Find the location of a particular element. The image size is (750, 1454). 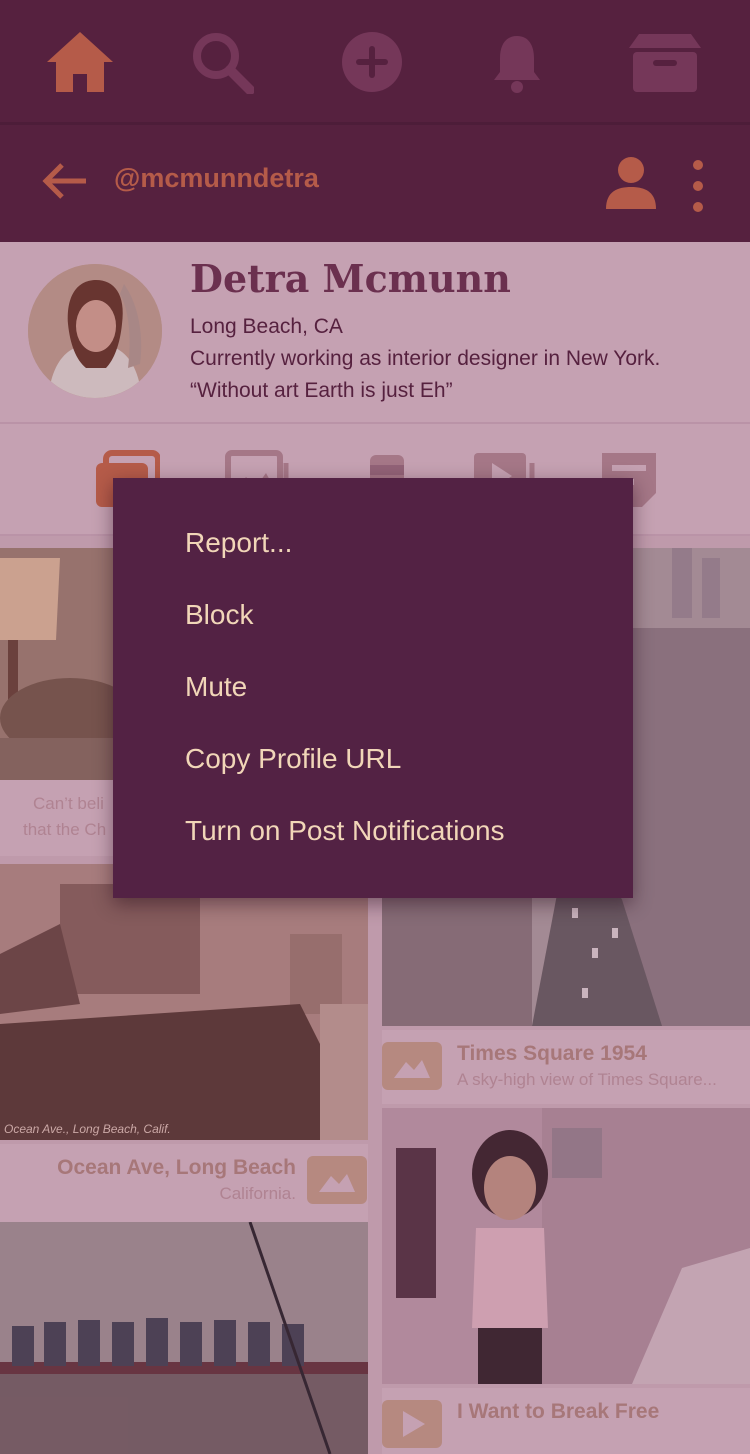

menu-item-post-notifications: Turn on Post Notifications is located at coordinates (345, 831).